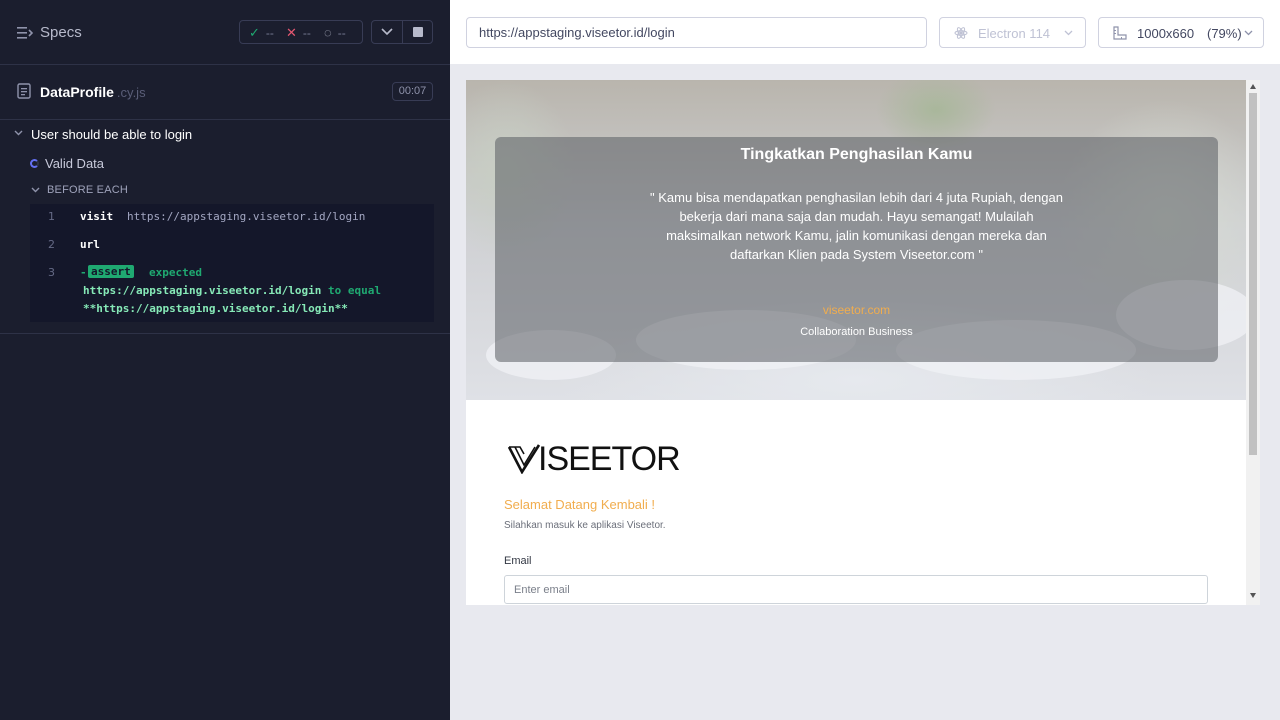  Describe the element at coordinates (1253, 595) in the screenshot. I see `scroll-down-icon` at that location.